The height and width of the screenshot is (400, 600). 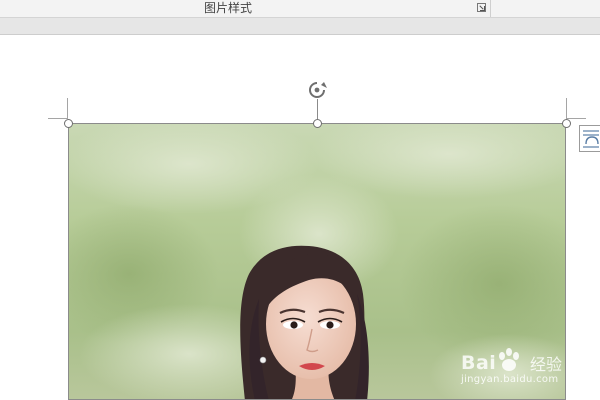 What do you see at coordinates (510, 379) in the screenshot?
I see `watermark-url: jingyan.baidu.com` at bounding box center [510, 379].